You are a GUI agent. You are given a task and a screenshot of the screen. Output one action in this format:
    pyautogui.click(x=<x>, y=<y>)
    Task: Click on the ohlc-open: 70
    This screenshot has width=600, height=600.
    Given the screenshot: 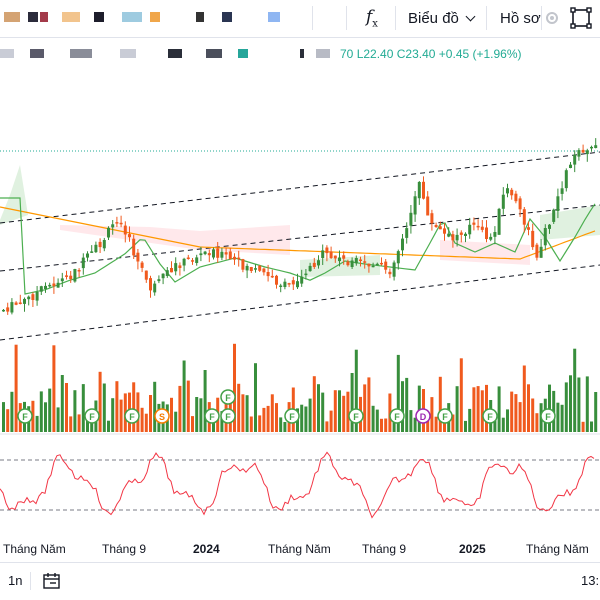 What is the action you would take?
    pyautogui.click(x=347, y=54)
    